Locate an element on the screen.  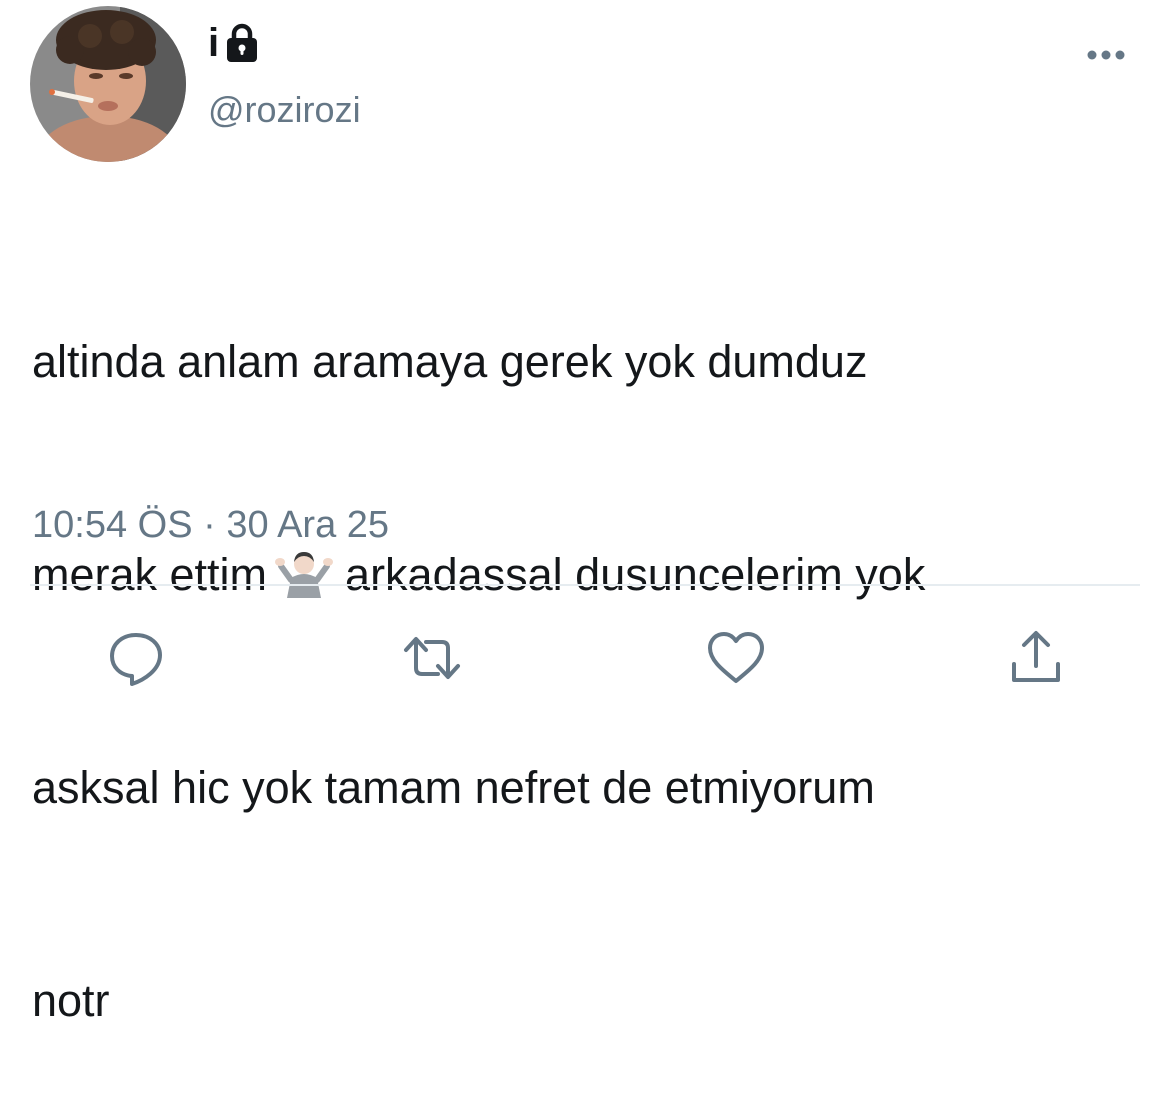
author-name-row: i is located at coordinates (234, 43).